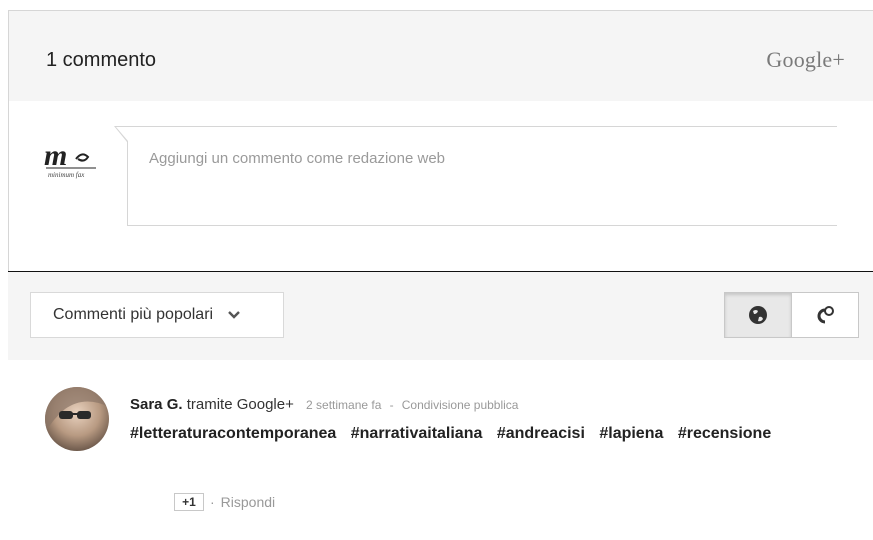 This screenshot has width=873, height=540. Describe the element at coordinates (133, 314) in the screenshot. I see `sort-label: Commenti più popolari` at that location.